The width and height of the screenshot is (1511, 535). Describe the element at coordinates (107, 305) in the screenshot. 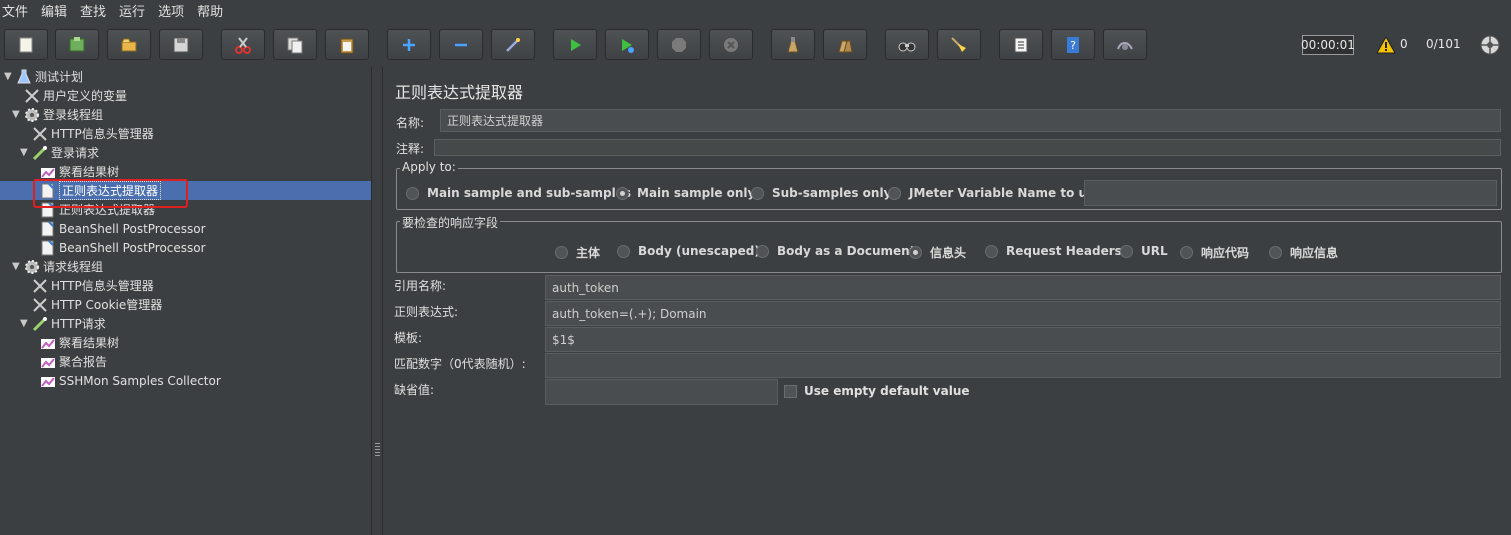

I see `tree-node-label: HTTP Cookie管理器` at that location.